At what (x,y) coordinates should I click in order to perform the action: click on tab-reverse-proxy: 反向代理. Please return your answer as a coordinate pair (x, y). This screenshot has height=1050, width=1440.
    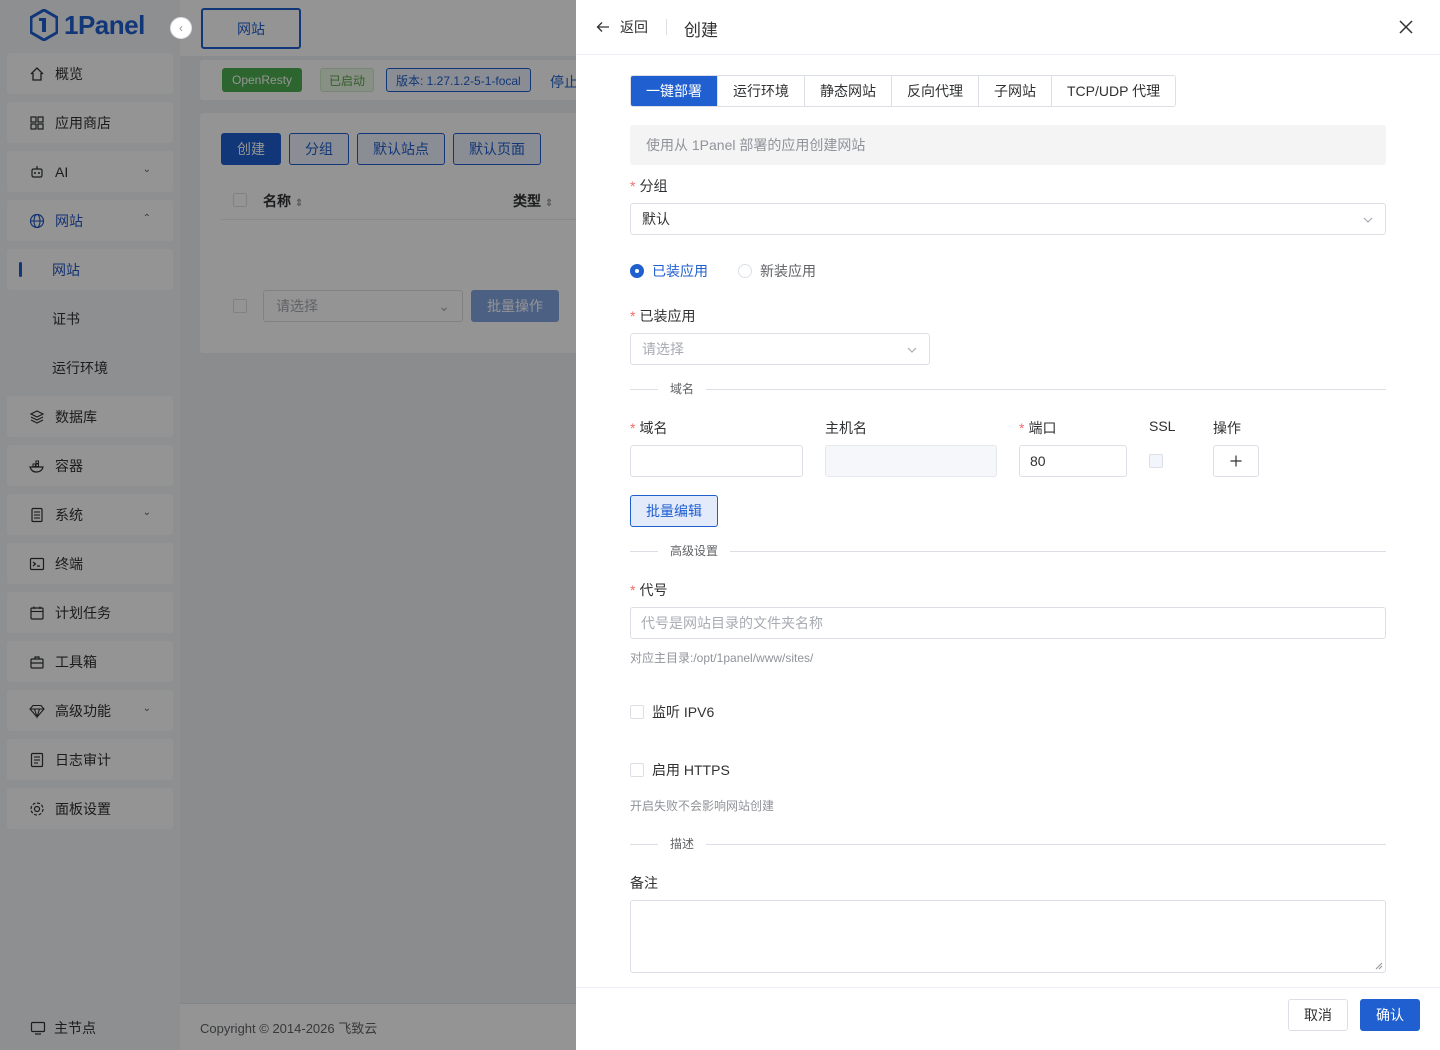
    Looking at the image, I should click on (934, 91).